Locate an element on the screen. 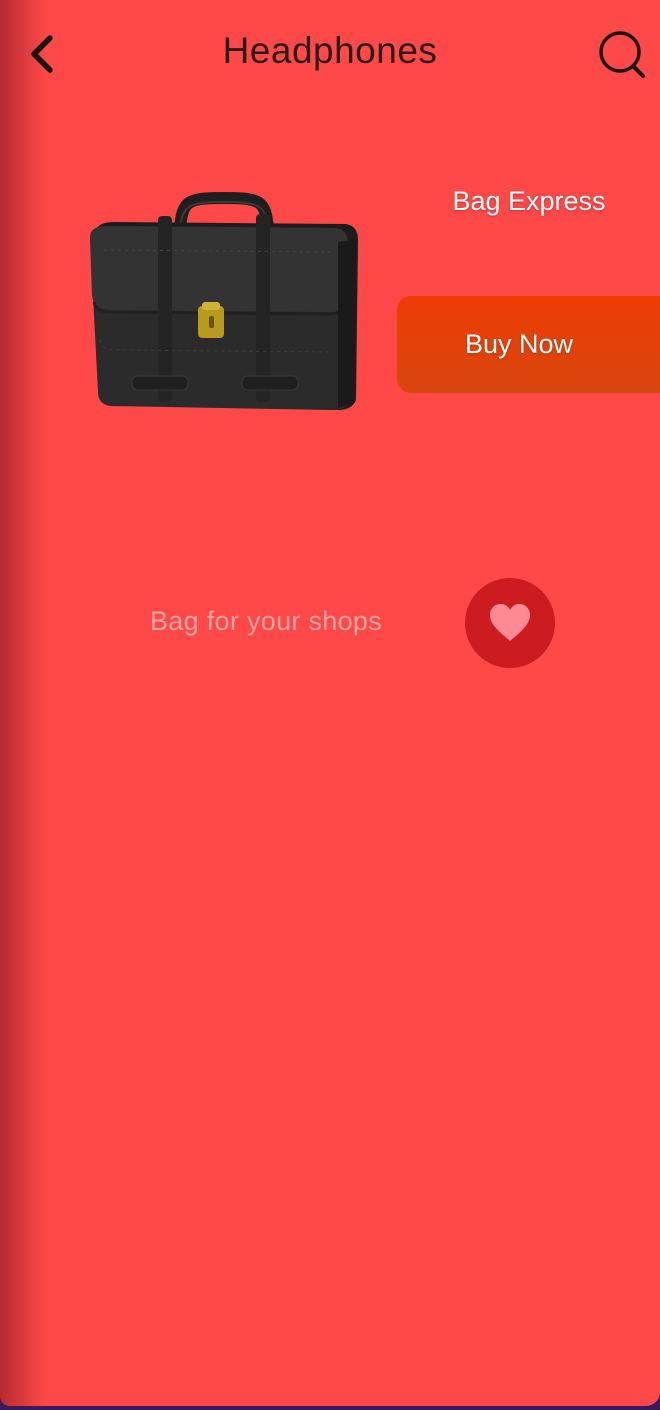 This screenshot has width=660, height=1410. buy-now-button: Buy Now is located at coordinates (528, 344).